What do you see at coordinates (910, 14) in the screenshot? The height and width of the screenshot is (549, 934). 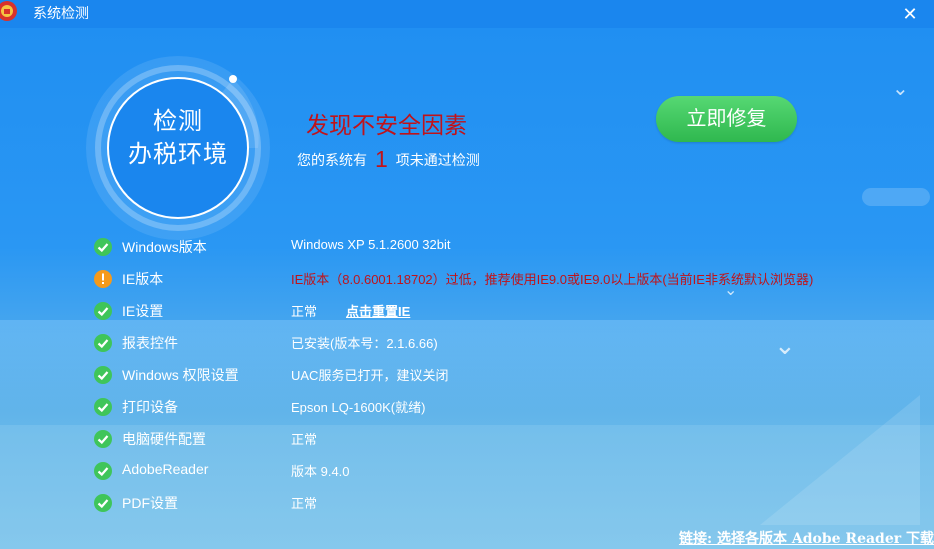 I see `close-button: ✕` at bounding box center [910, 14].